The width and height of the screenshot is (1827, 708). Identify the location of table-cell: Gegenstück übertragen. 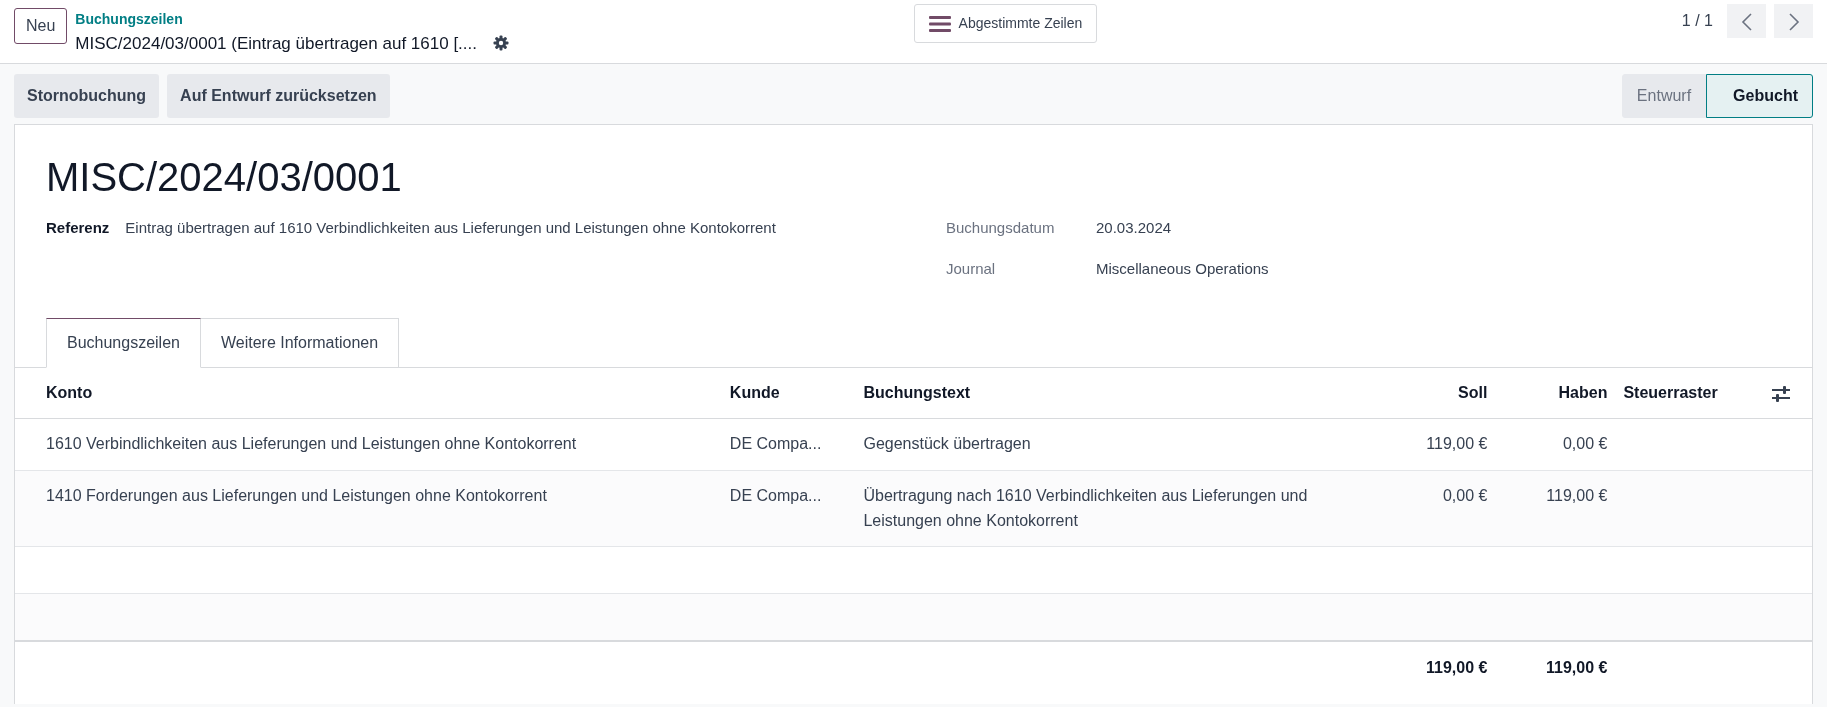
(947, 443).